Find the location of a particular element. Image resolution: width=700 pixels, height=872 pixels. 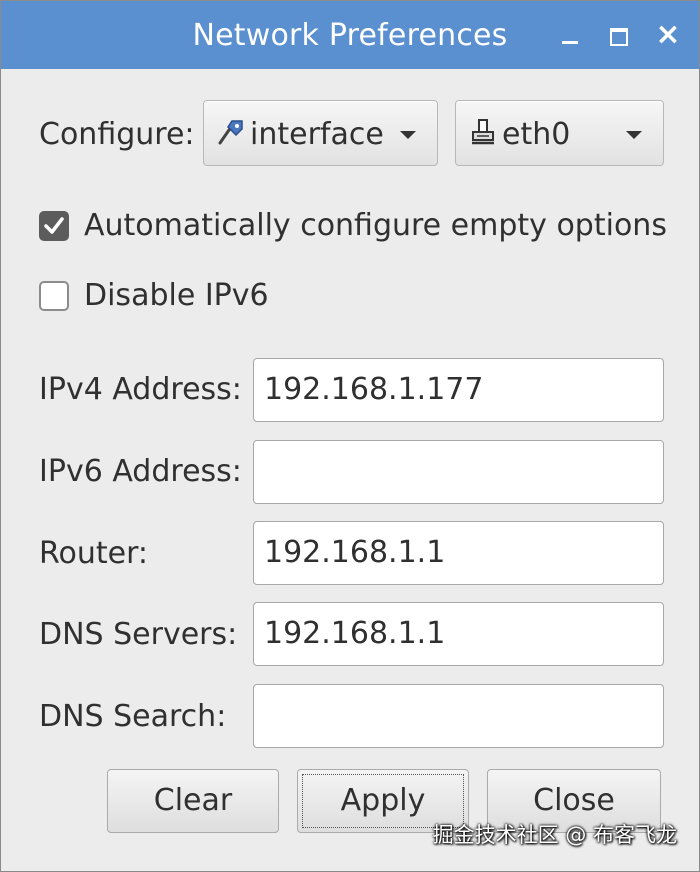

clear-button: Clear is located at coordinates (193, 801).